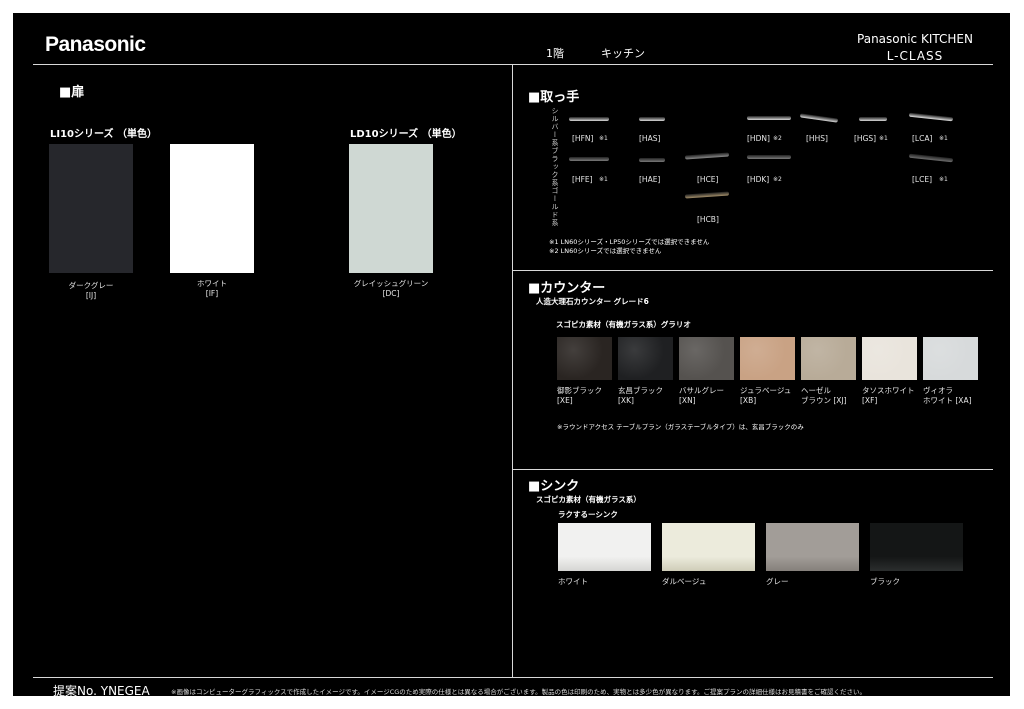  I want to click on handle-row-label-black: ブラック系, so click(555, 167).